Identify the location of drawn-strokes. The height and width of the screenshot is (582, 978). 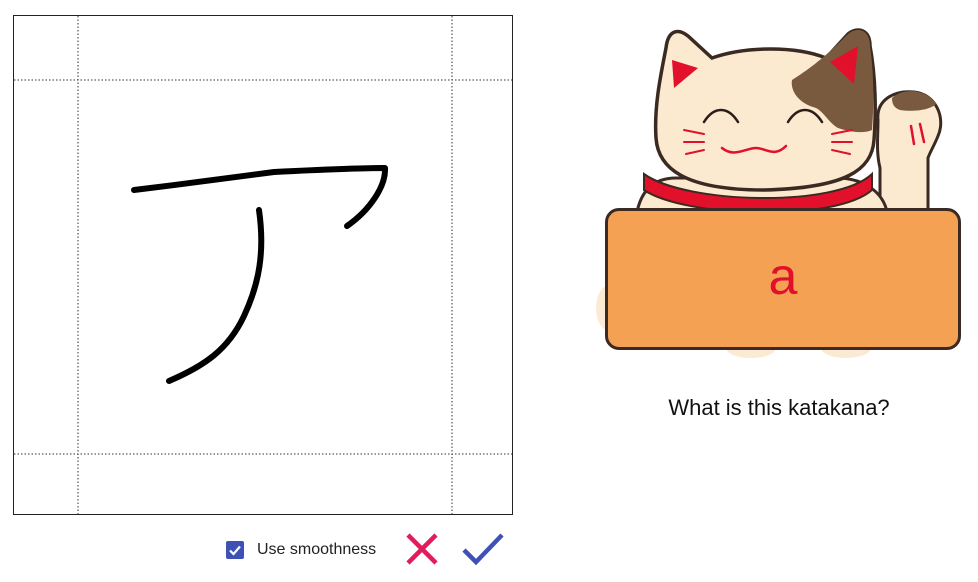
(259, 274).